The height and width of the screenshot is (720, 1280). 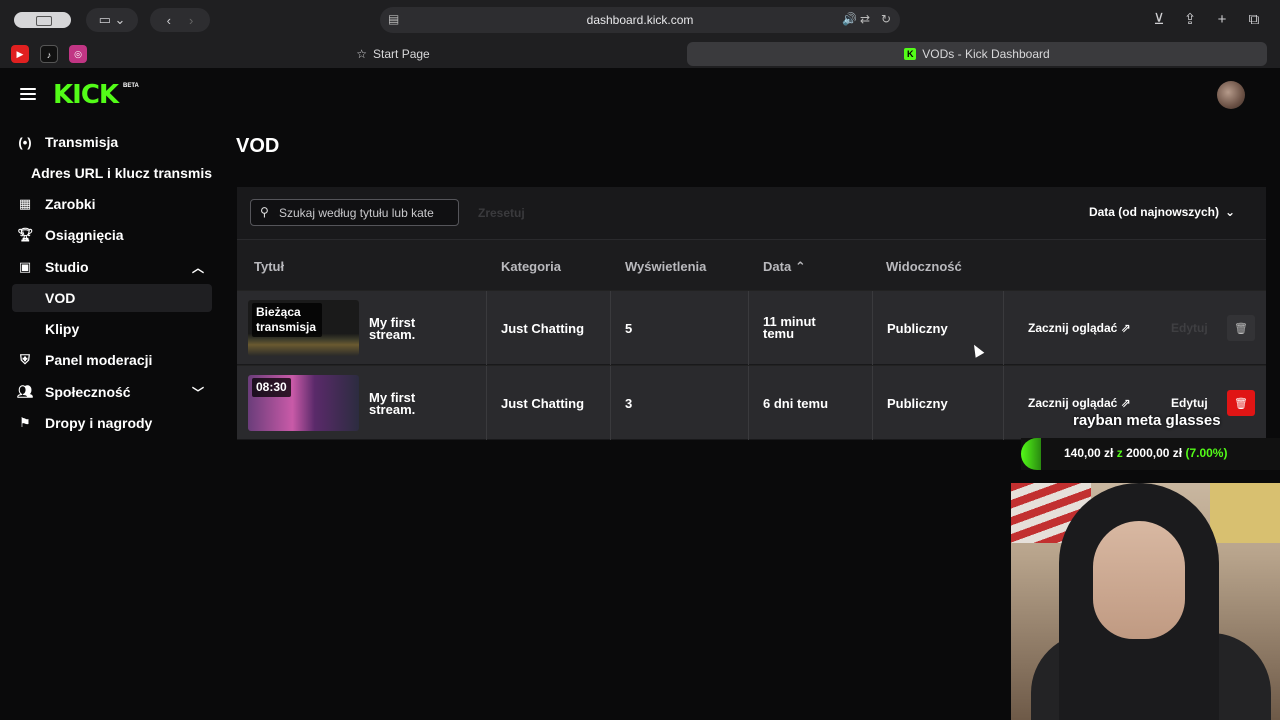 I want to click on goal-separator: z, so click(x=1119, y=453).